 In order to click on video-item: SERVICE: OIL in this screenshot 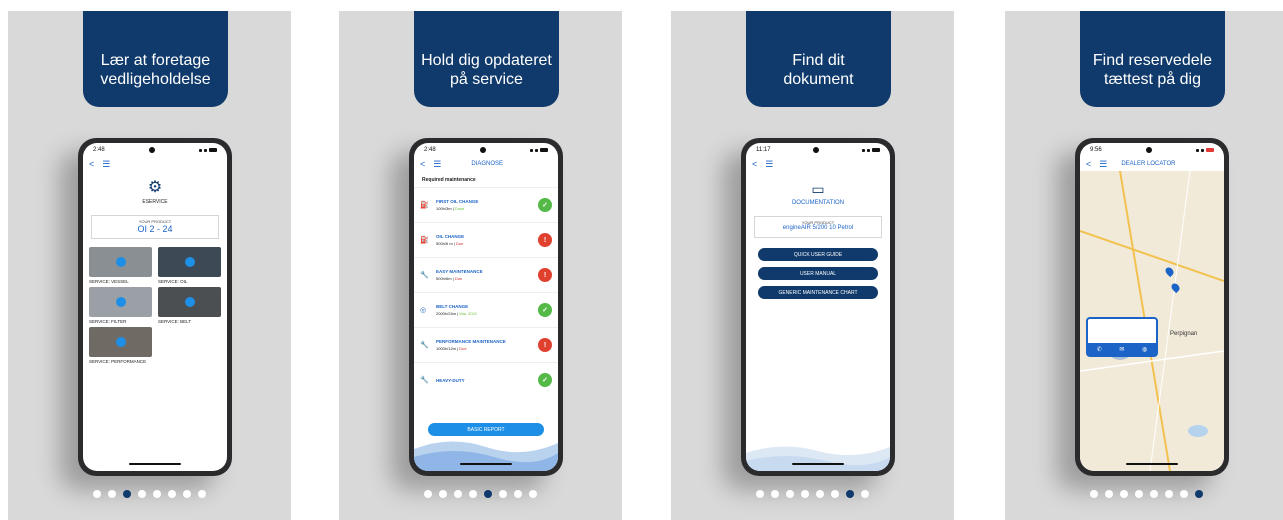, I will do `click(189, 265)`.